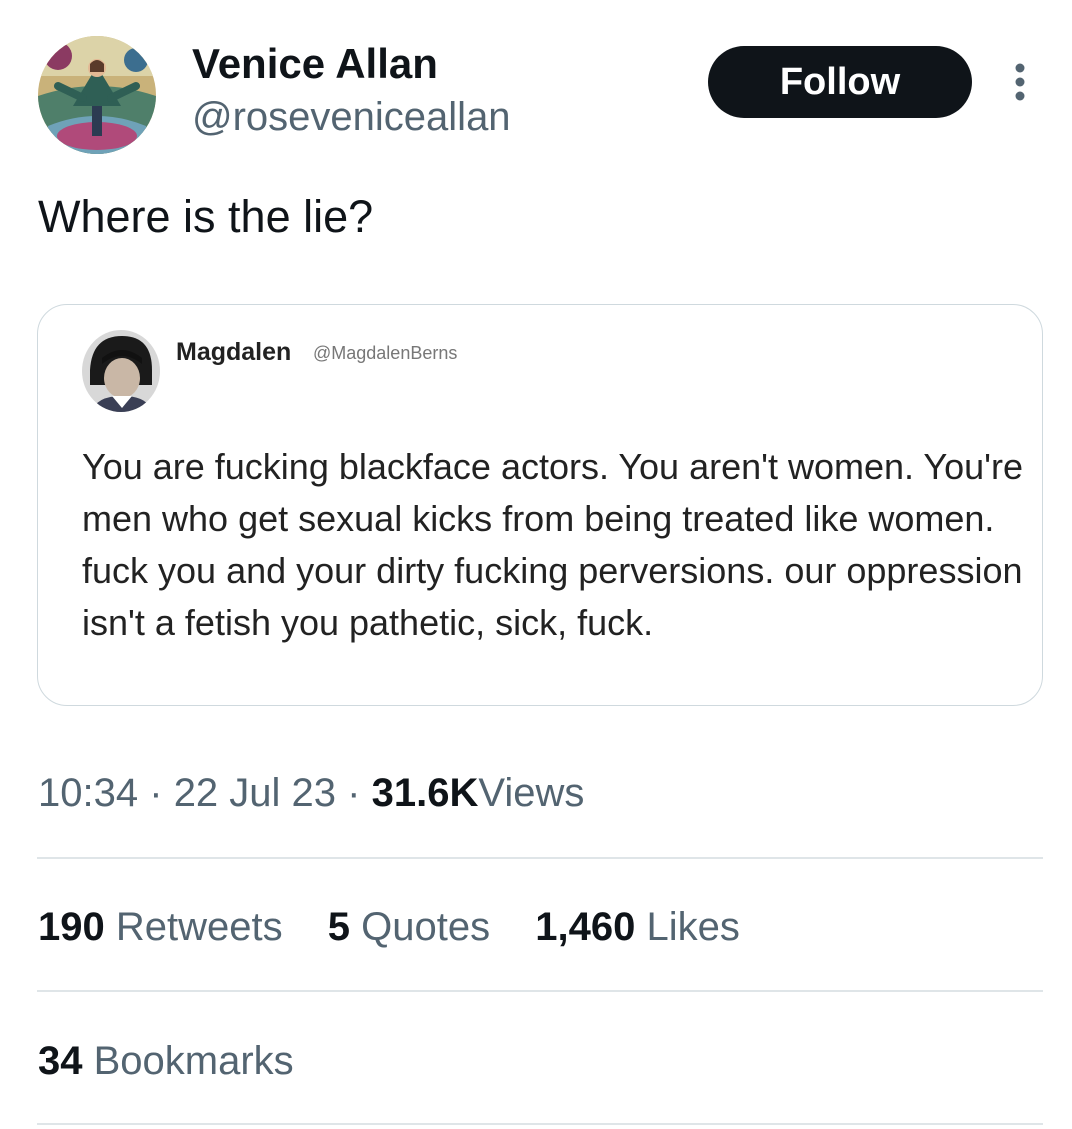  Describe the element at coordinates (255, 793) in the screenshot. I see `tweet-date: 22 Jul 23` at that location.